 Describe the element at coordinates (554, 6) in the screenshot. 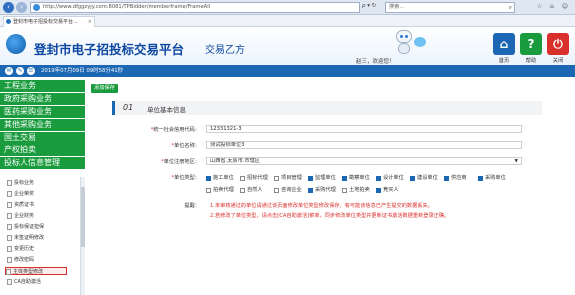

I see `browser-window-icons: ☆ ⌂ ☺` at that location.